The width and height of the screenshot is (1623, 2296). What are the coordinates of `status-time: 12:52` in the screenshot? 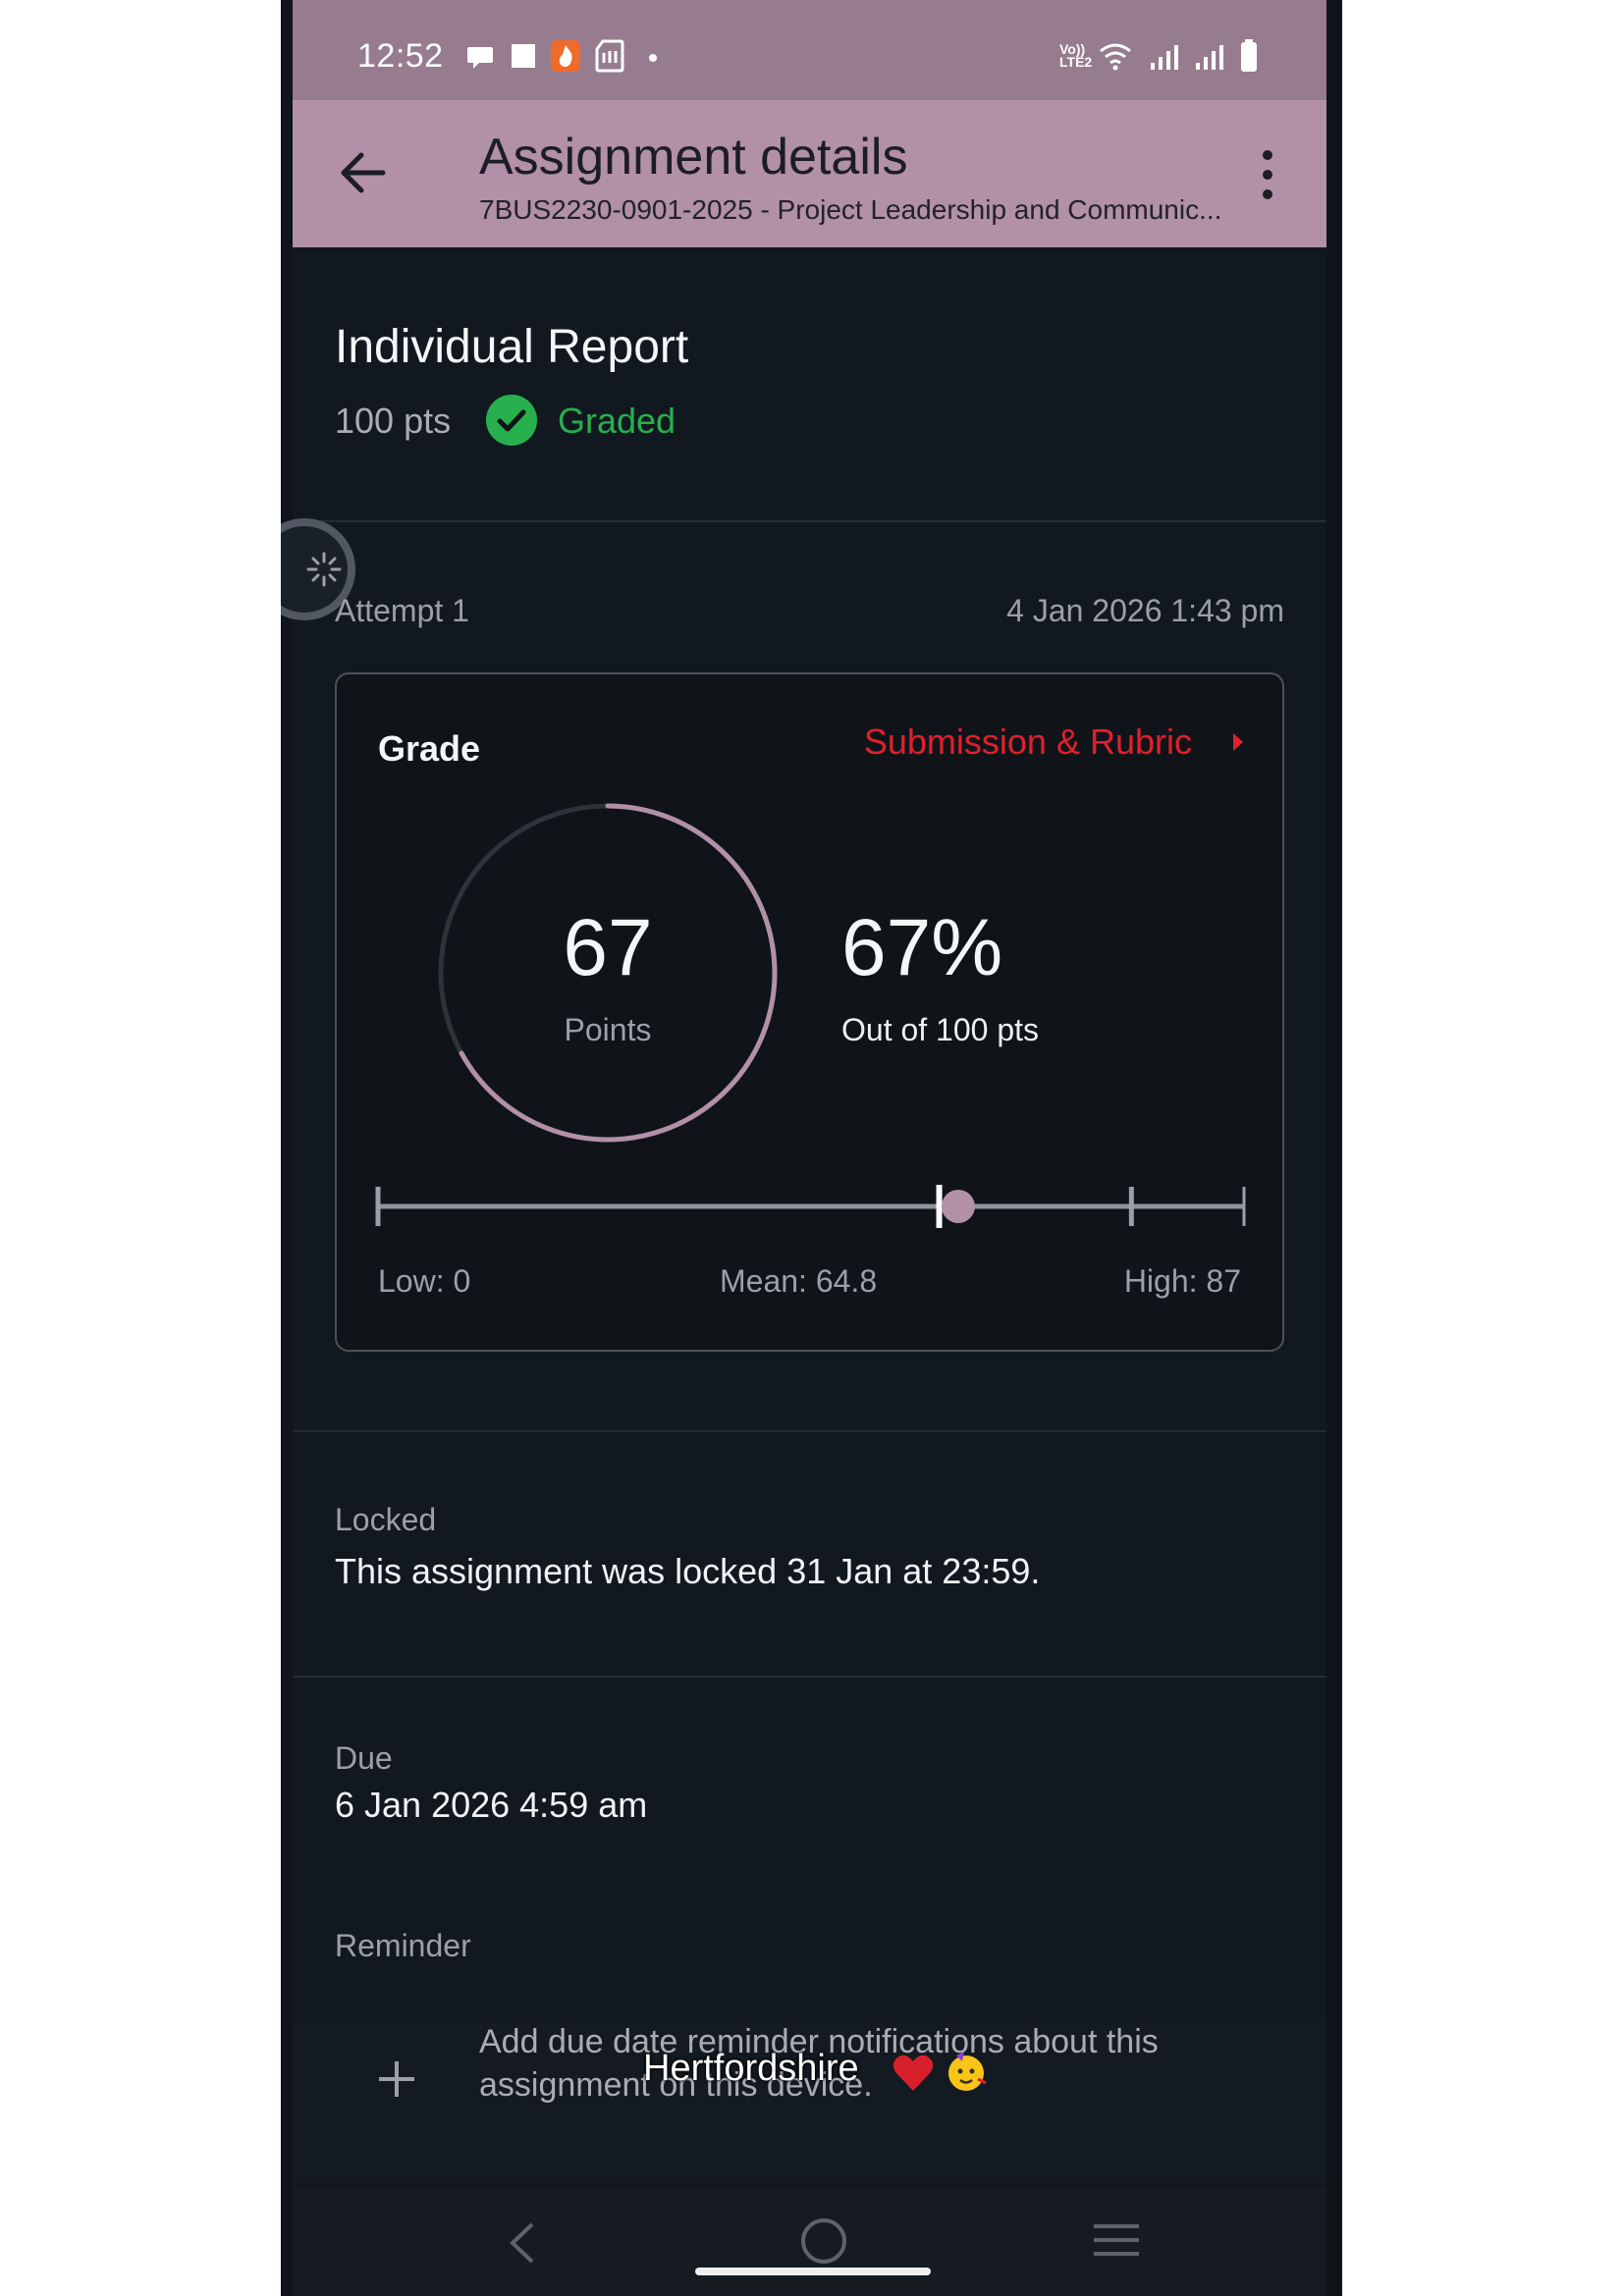 It's located at (401, 56).